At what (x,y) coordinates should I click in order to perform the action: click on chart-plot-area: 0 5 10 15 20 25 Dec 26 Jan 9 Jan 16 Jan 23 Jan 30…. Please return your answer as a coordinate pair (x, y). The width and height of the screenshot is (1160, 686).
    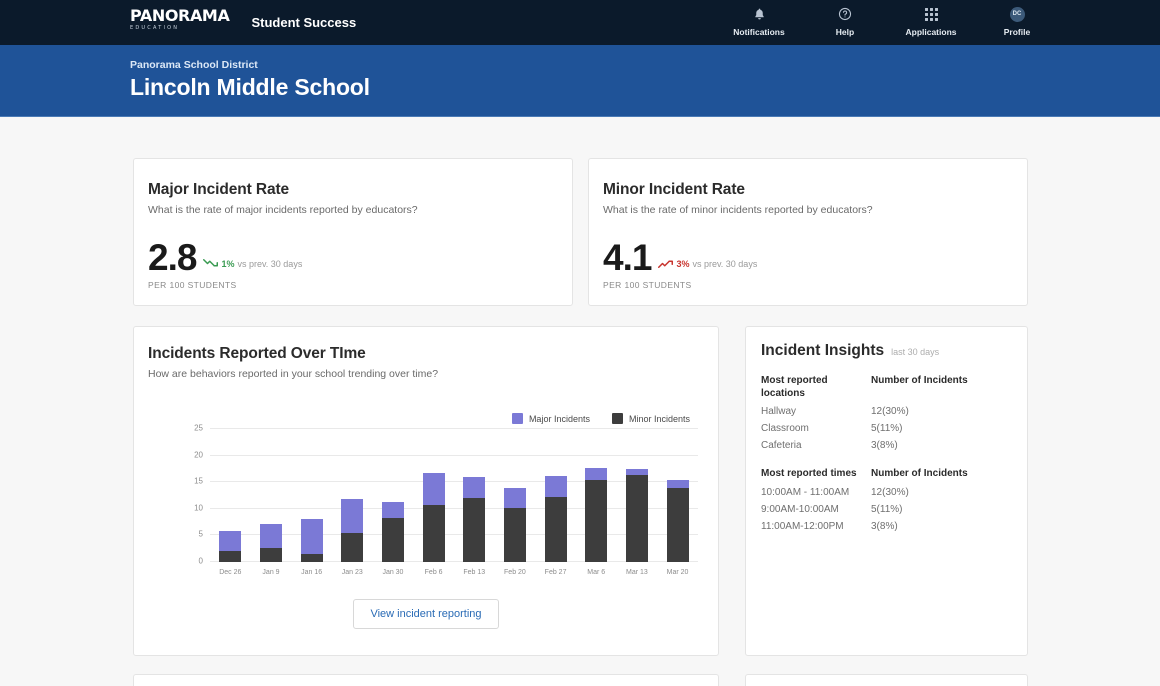
    Looking at the image, I should click on (446, 500).